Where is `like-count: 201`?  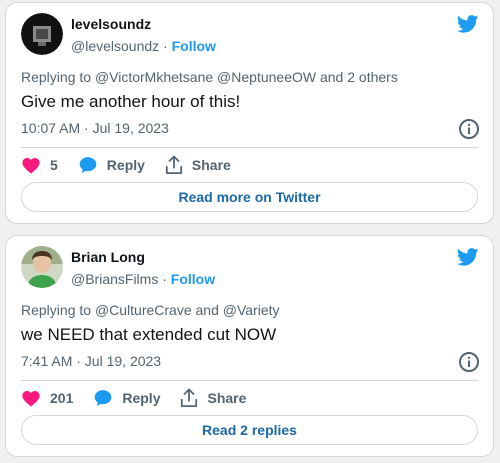
like-count: 201 is located at coordinates (62, 398).